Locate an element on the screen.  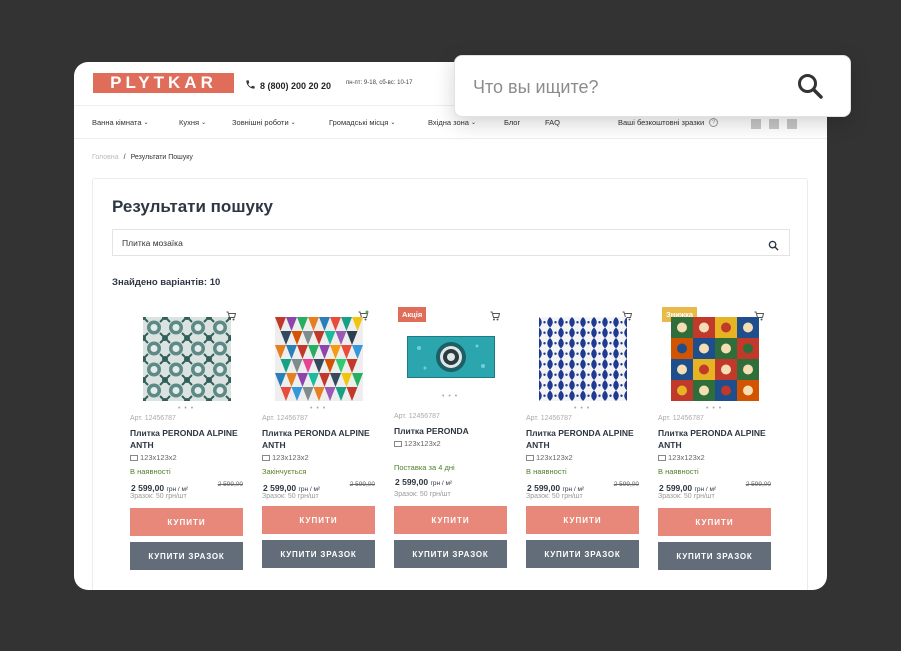
logo: PLYTKAR is located at coordinates (163, 83).